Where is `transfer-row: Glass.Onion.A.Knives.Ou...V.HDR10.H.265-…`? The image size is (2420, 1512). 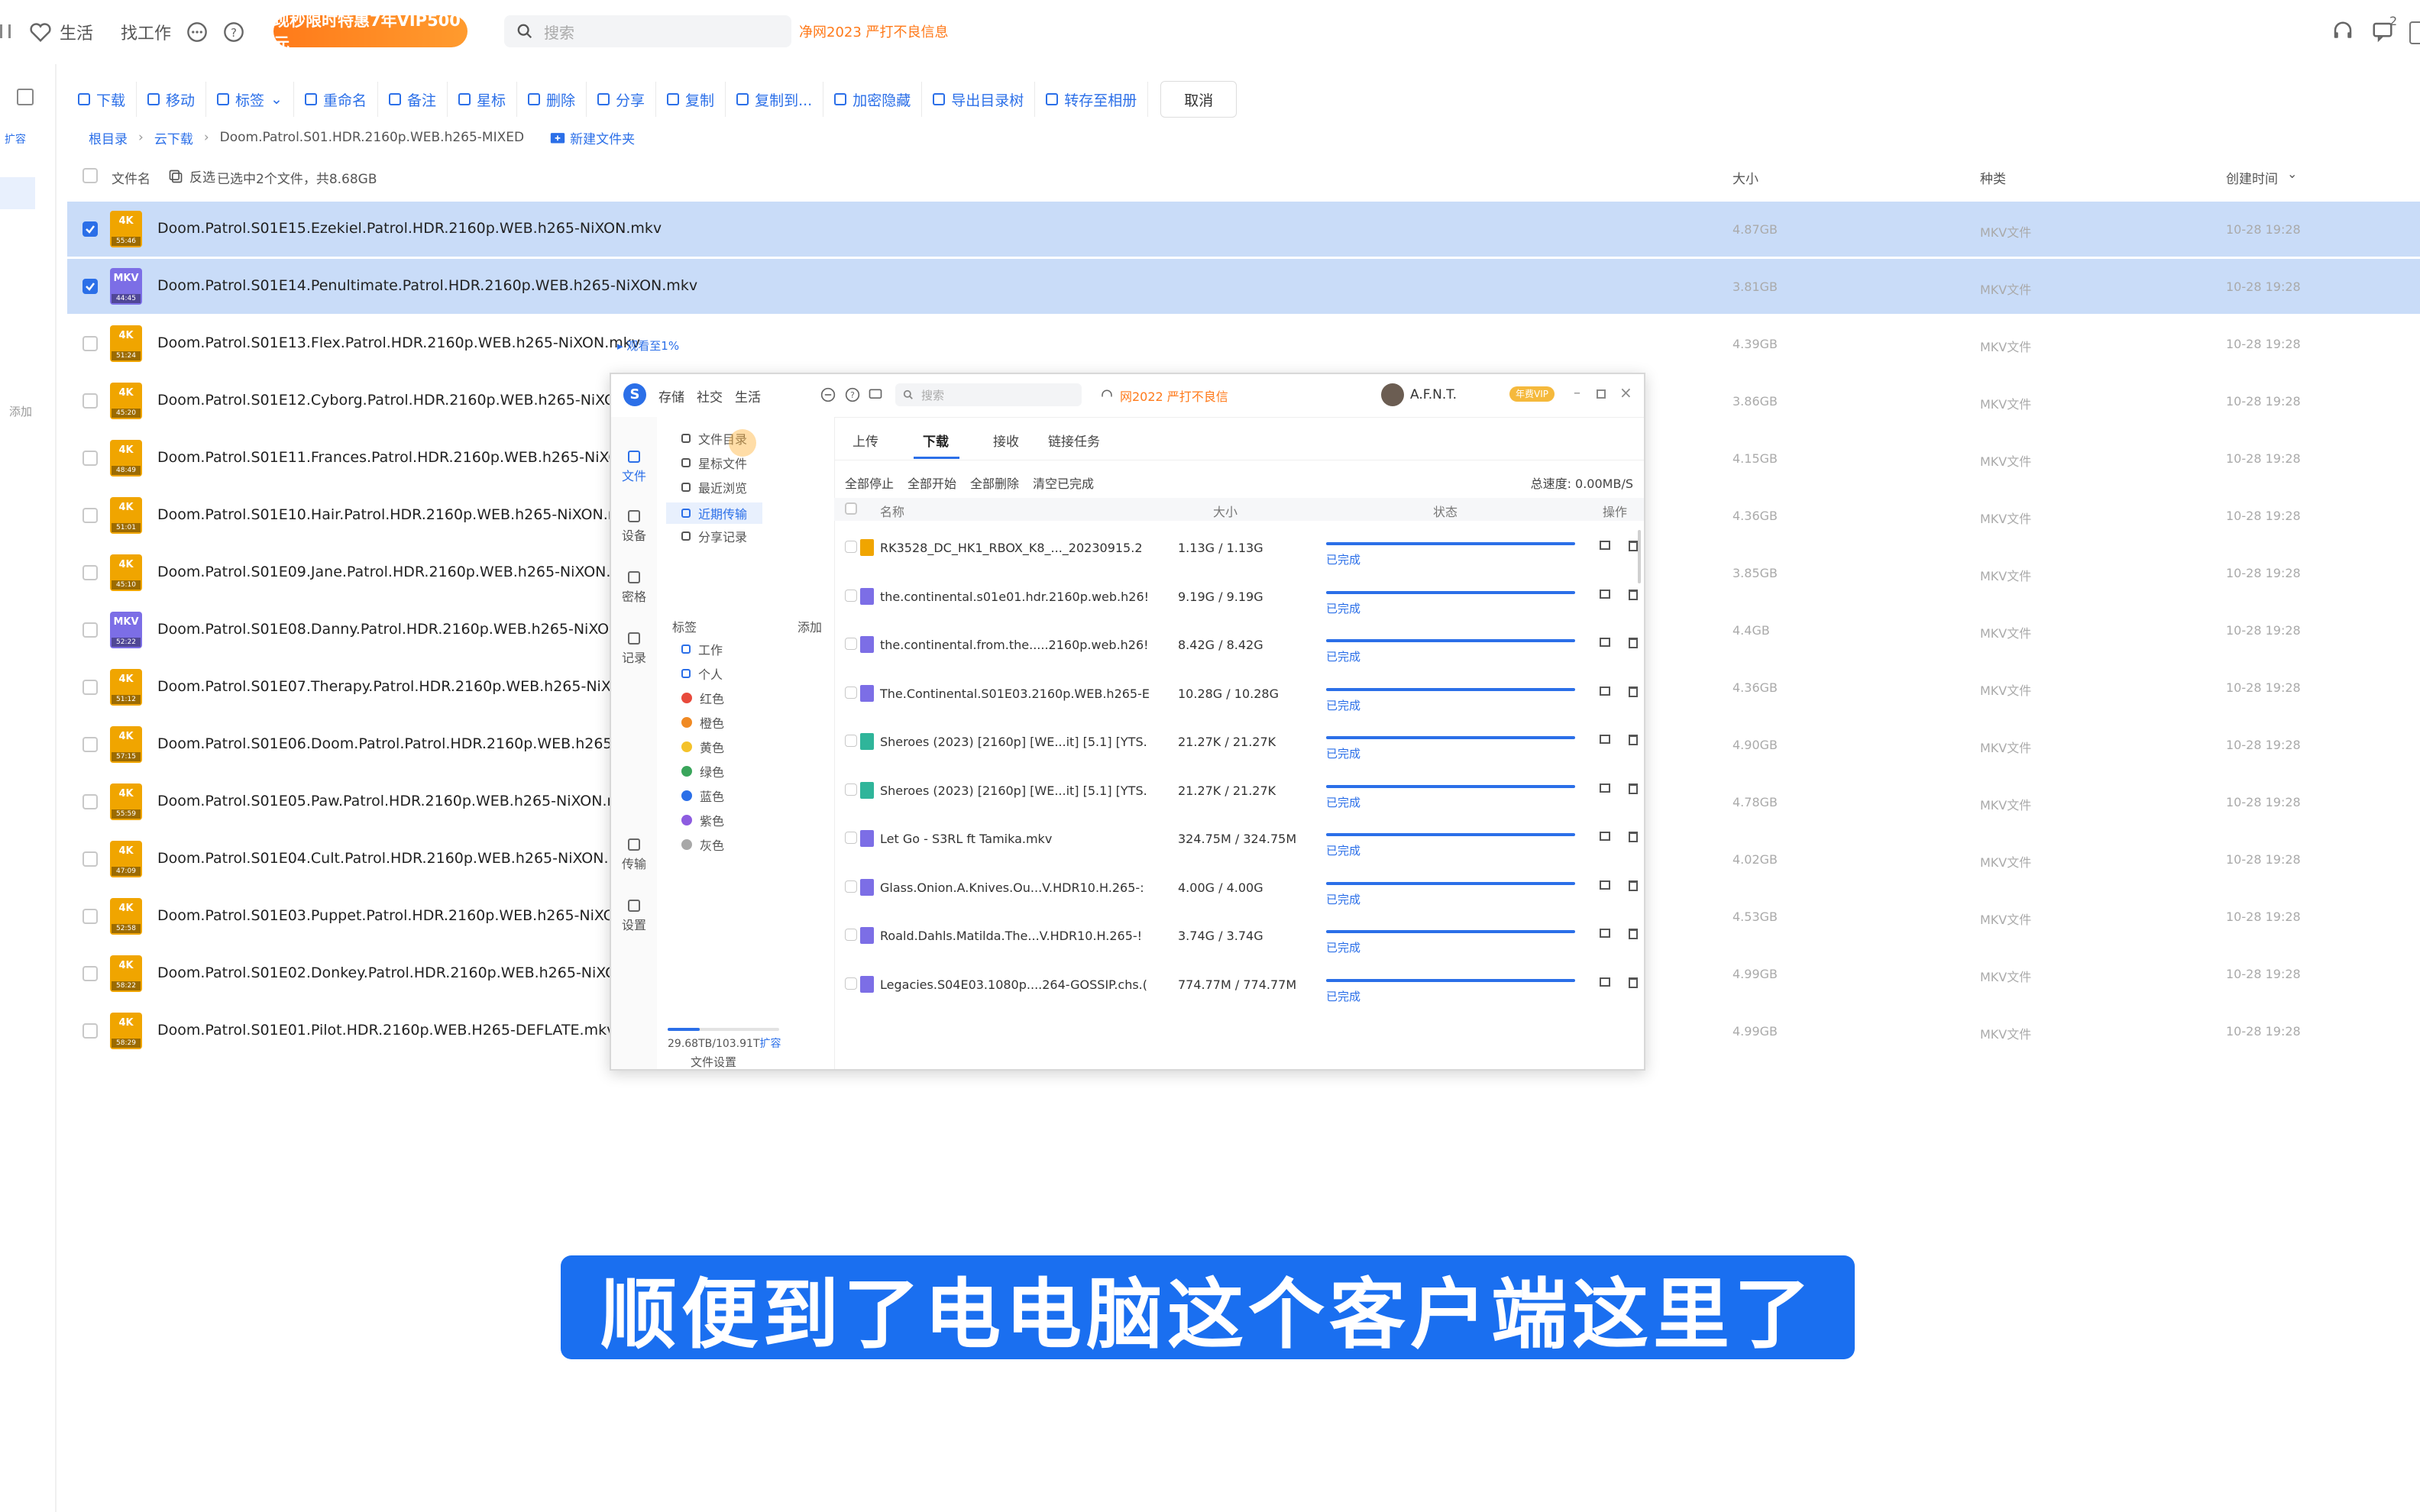
transfer-row: Glass.Onion.A.Knives.Ou...V.HDR10.H.265-… is located at coordinates (1239, 895).